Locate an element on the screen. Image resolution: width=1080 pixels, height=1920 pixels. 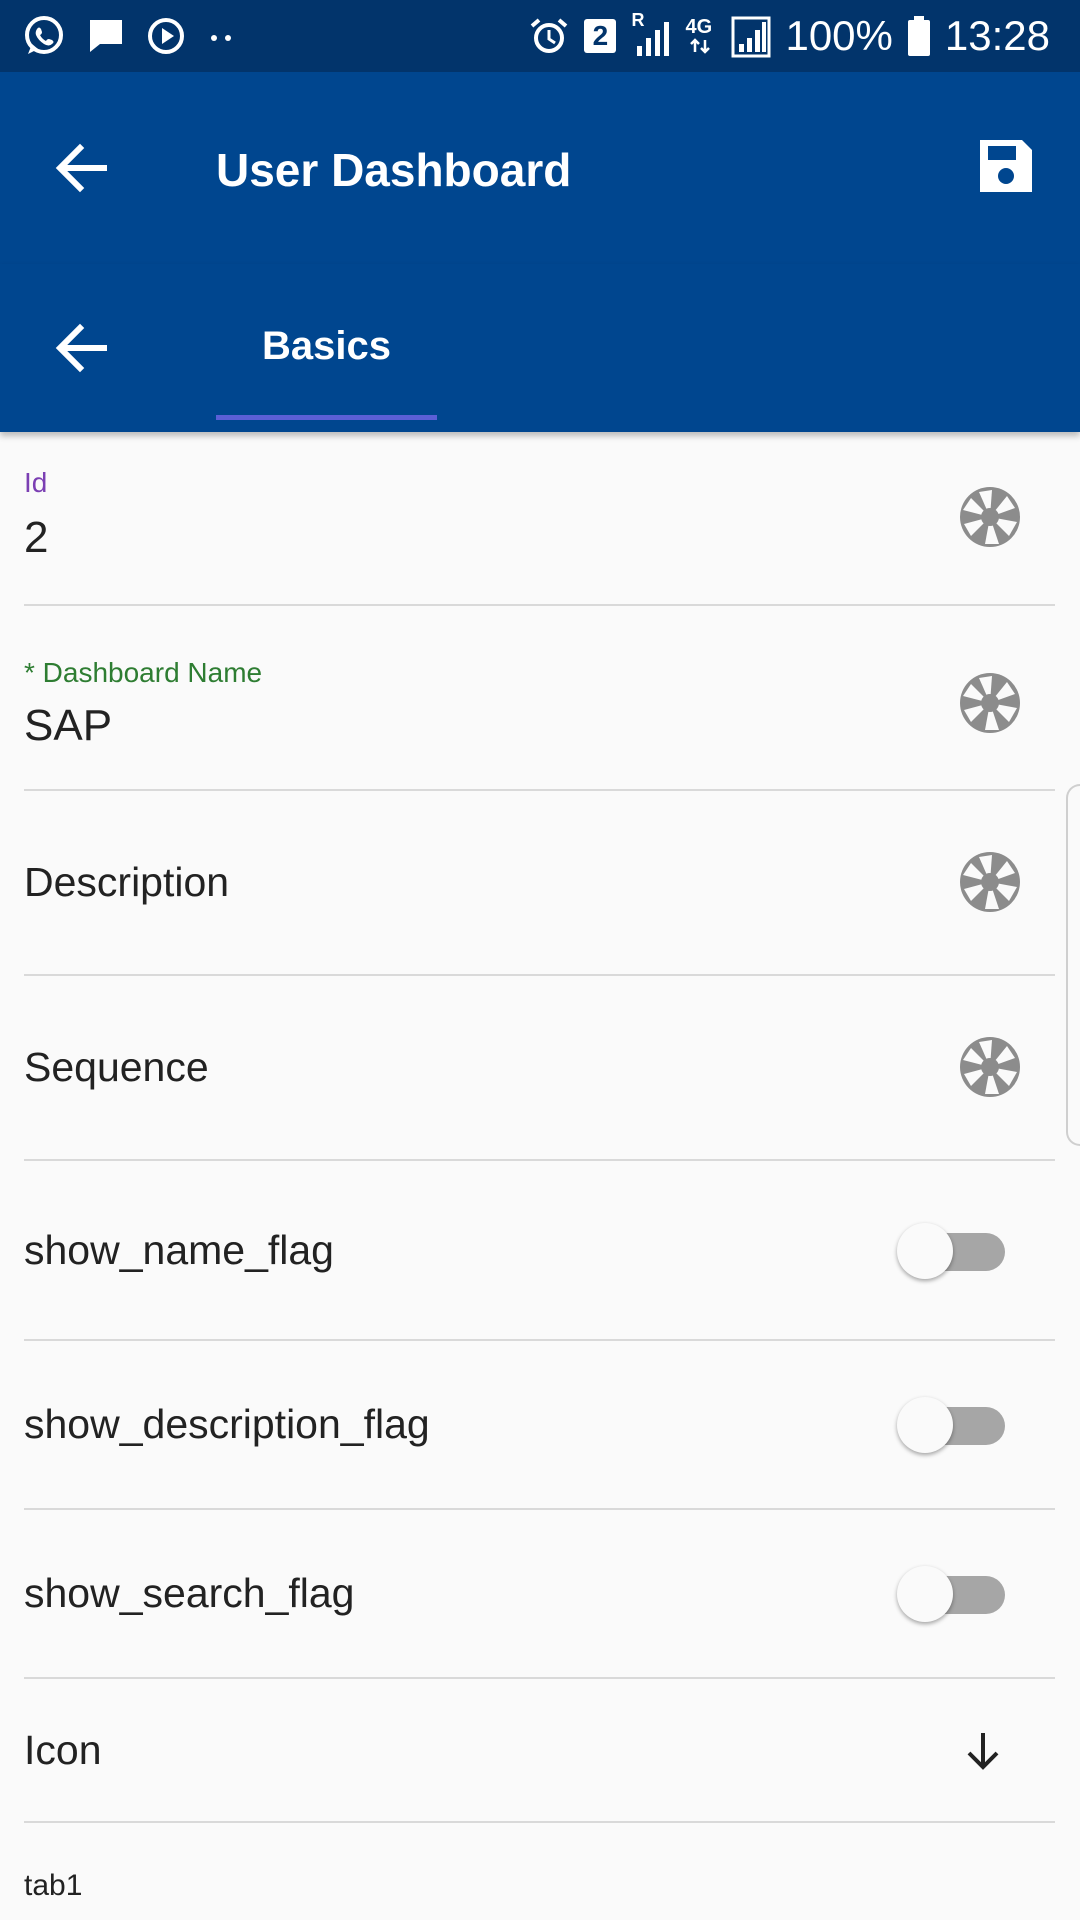
arrow-down-icon is located at coordinates (983, 1751).